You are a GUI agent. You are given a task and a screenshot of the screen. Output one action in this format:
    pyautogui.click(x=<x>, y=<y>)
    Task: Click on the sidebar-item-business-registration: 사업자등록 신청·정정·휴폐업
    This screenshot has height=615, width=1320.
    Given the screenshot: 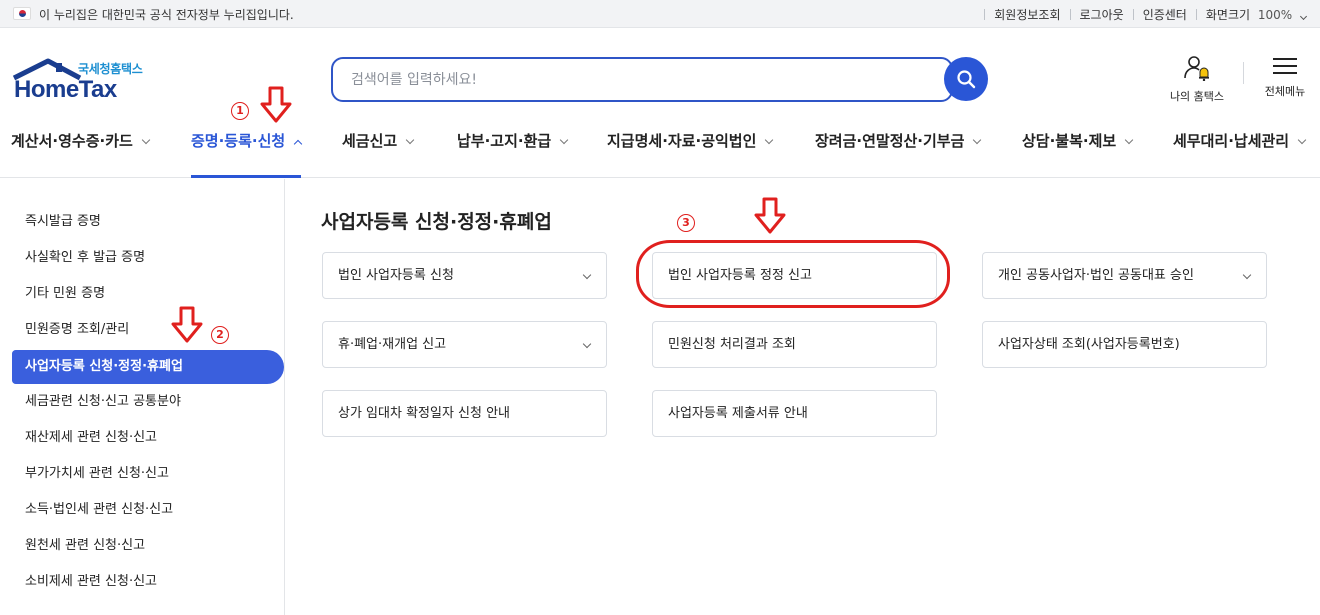 What is the action you would take?
    pyautogui.click(x=148, y=367)
    